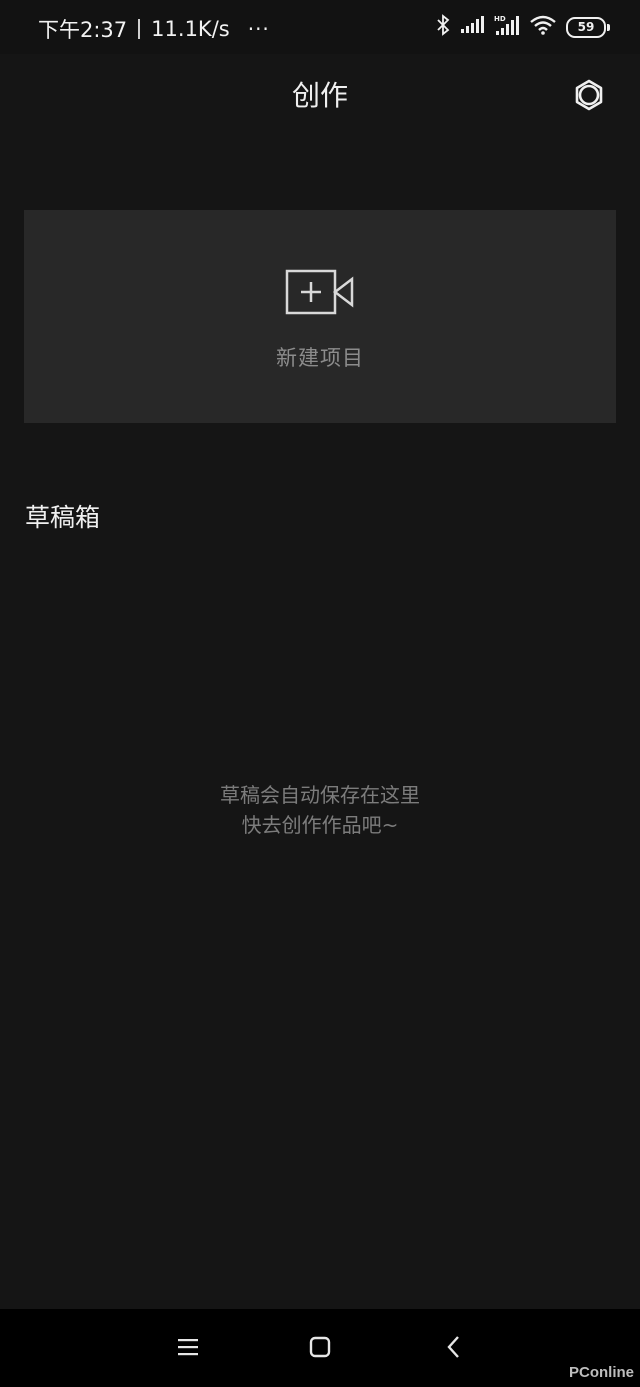 The width and height of the screenshot is (640, 1387). I want to click on battery-icon: 59, so click(588, 27).